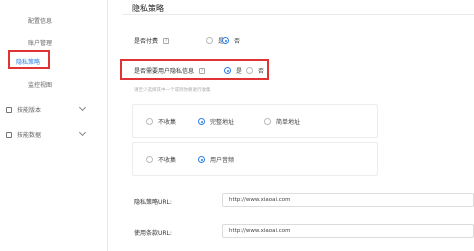  I want to click on terms-url-input: http://www.xiaoai.com, so click(348, 231).